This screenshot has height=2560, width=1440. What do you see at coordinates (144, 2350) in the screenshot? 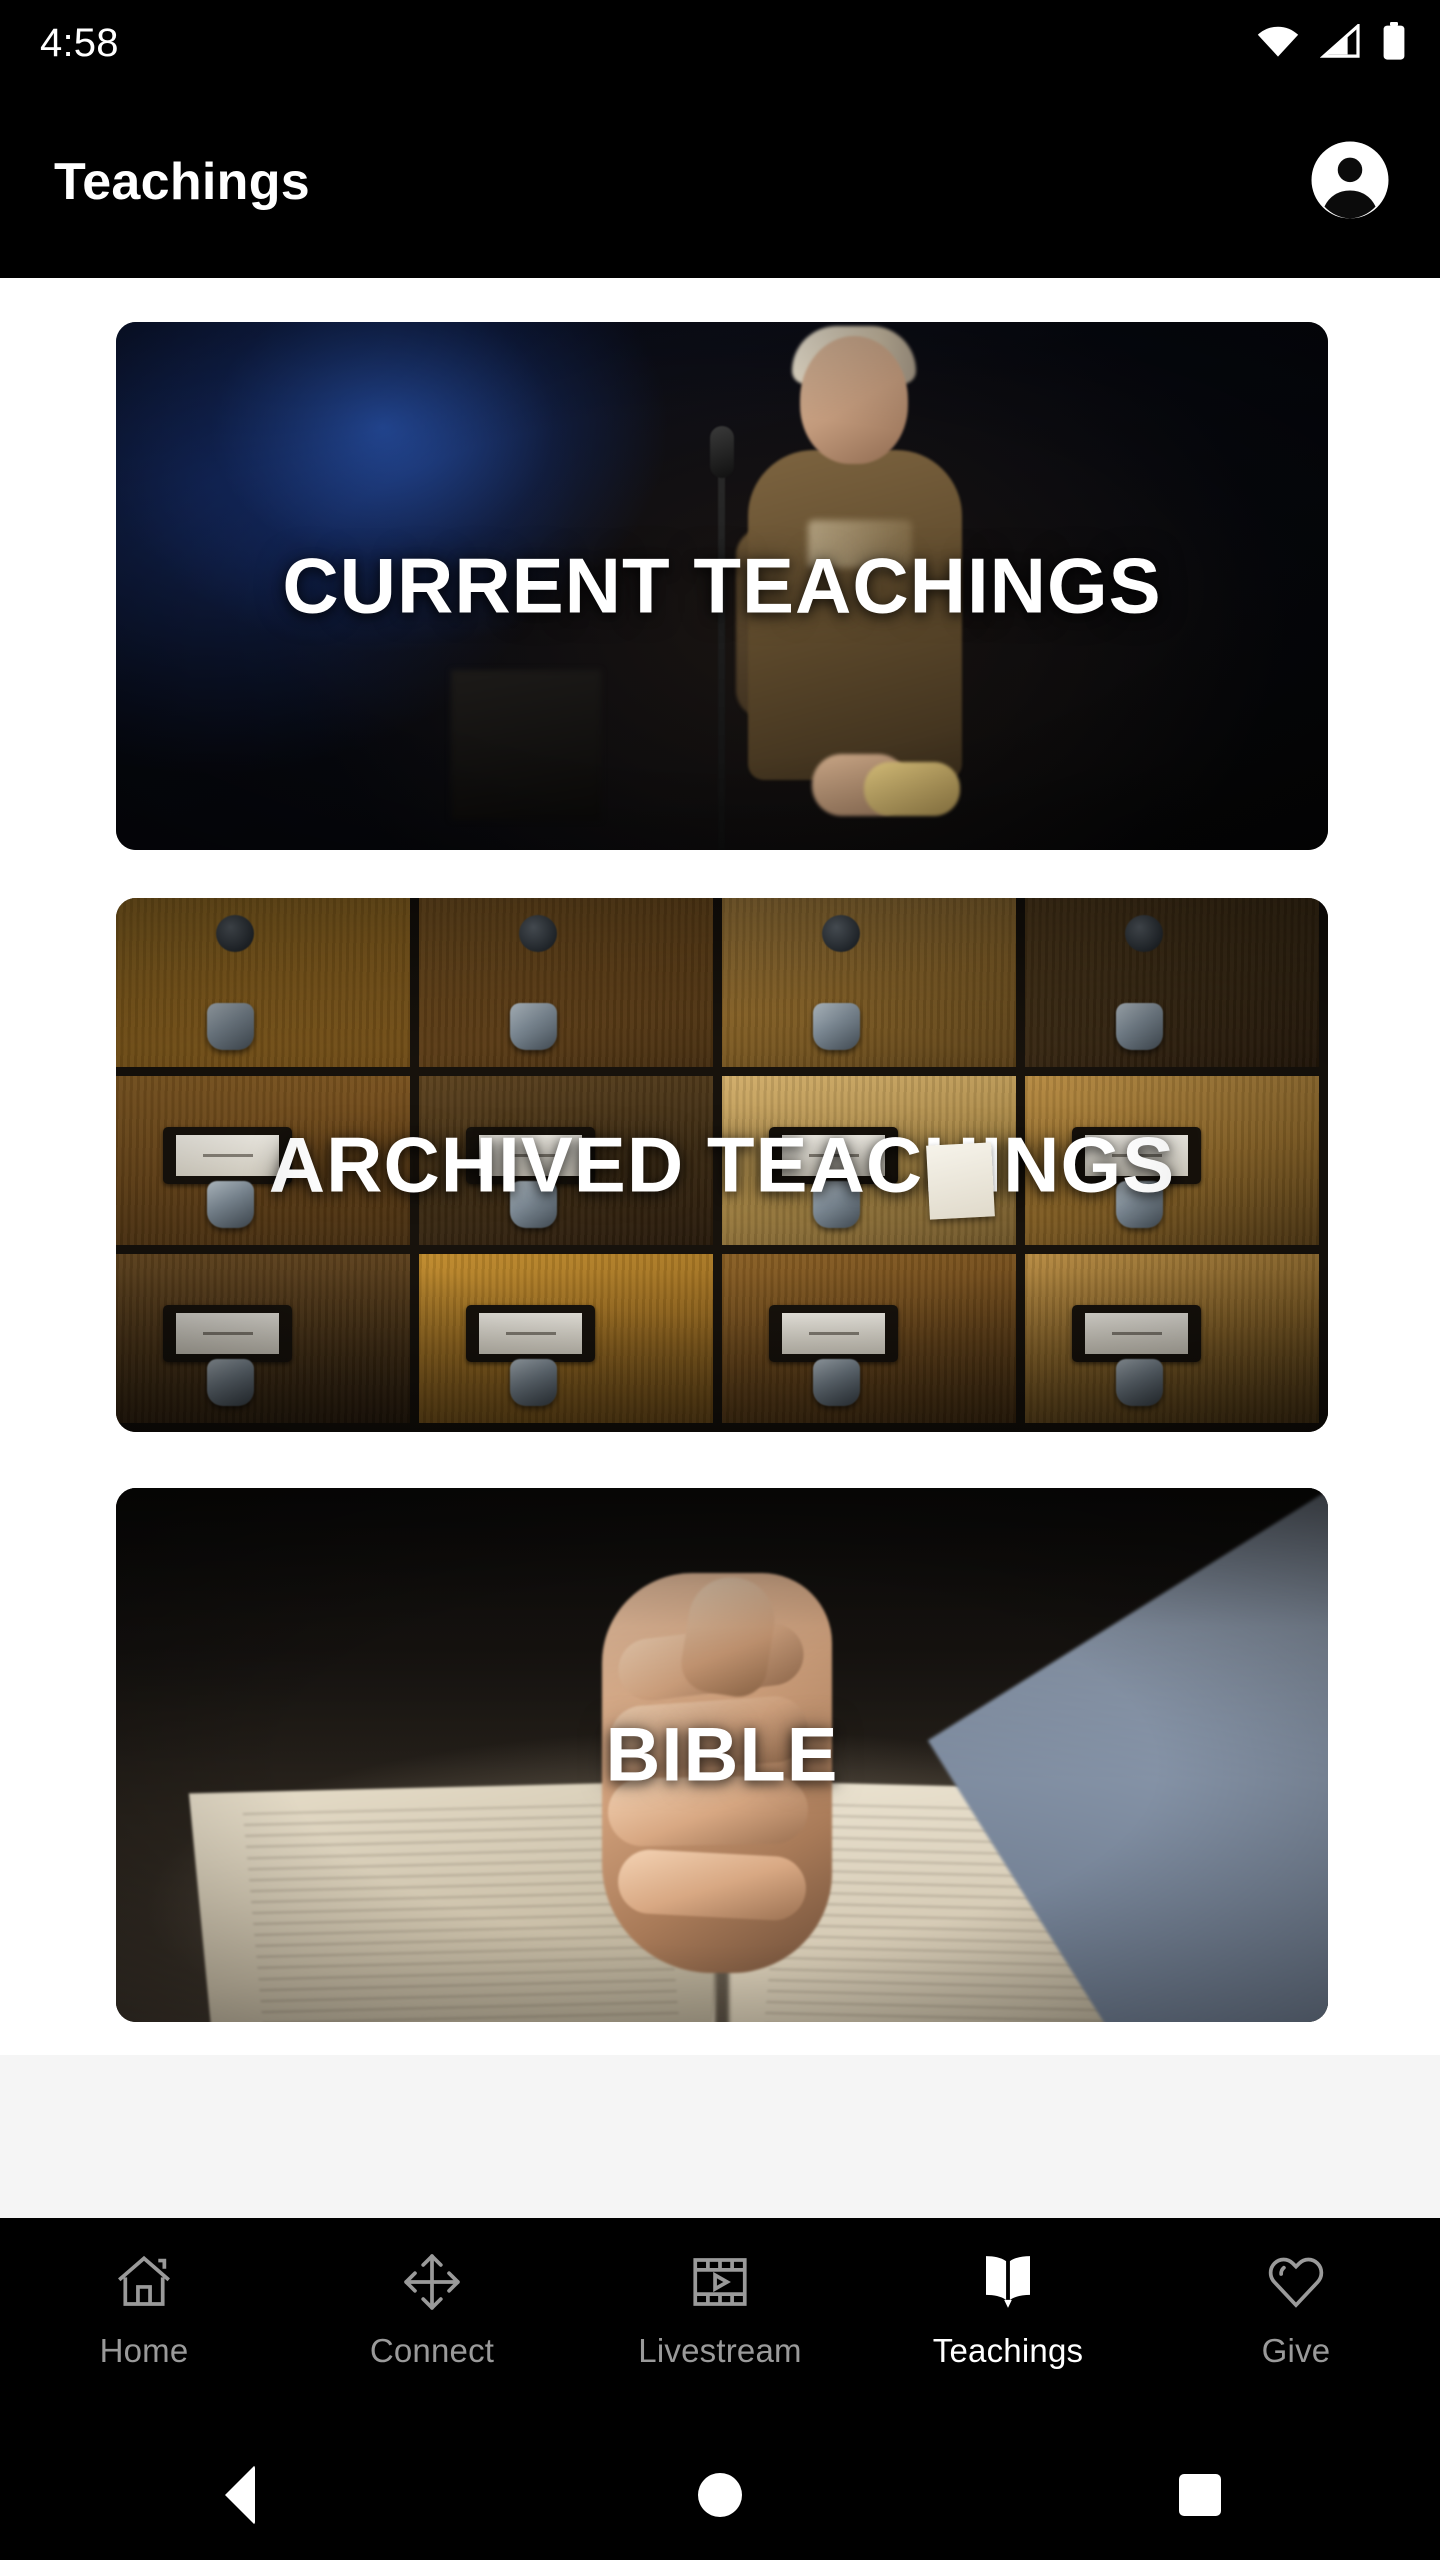
I see `nav-label: Home` at bounding box center [144, 2350].